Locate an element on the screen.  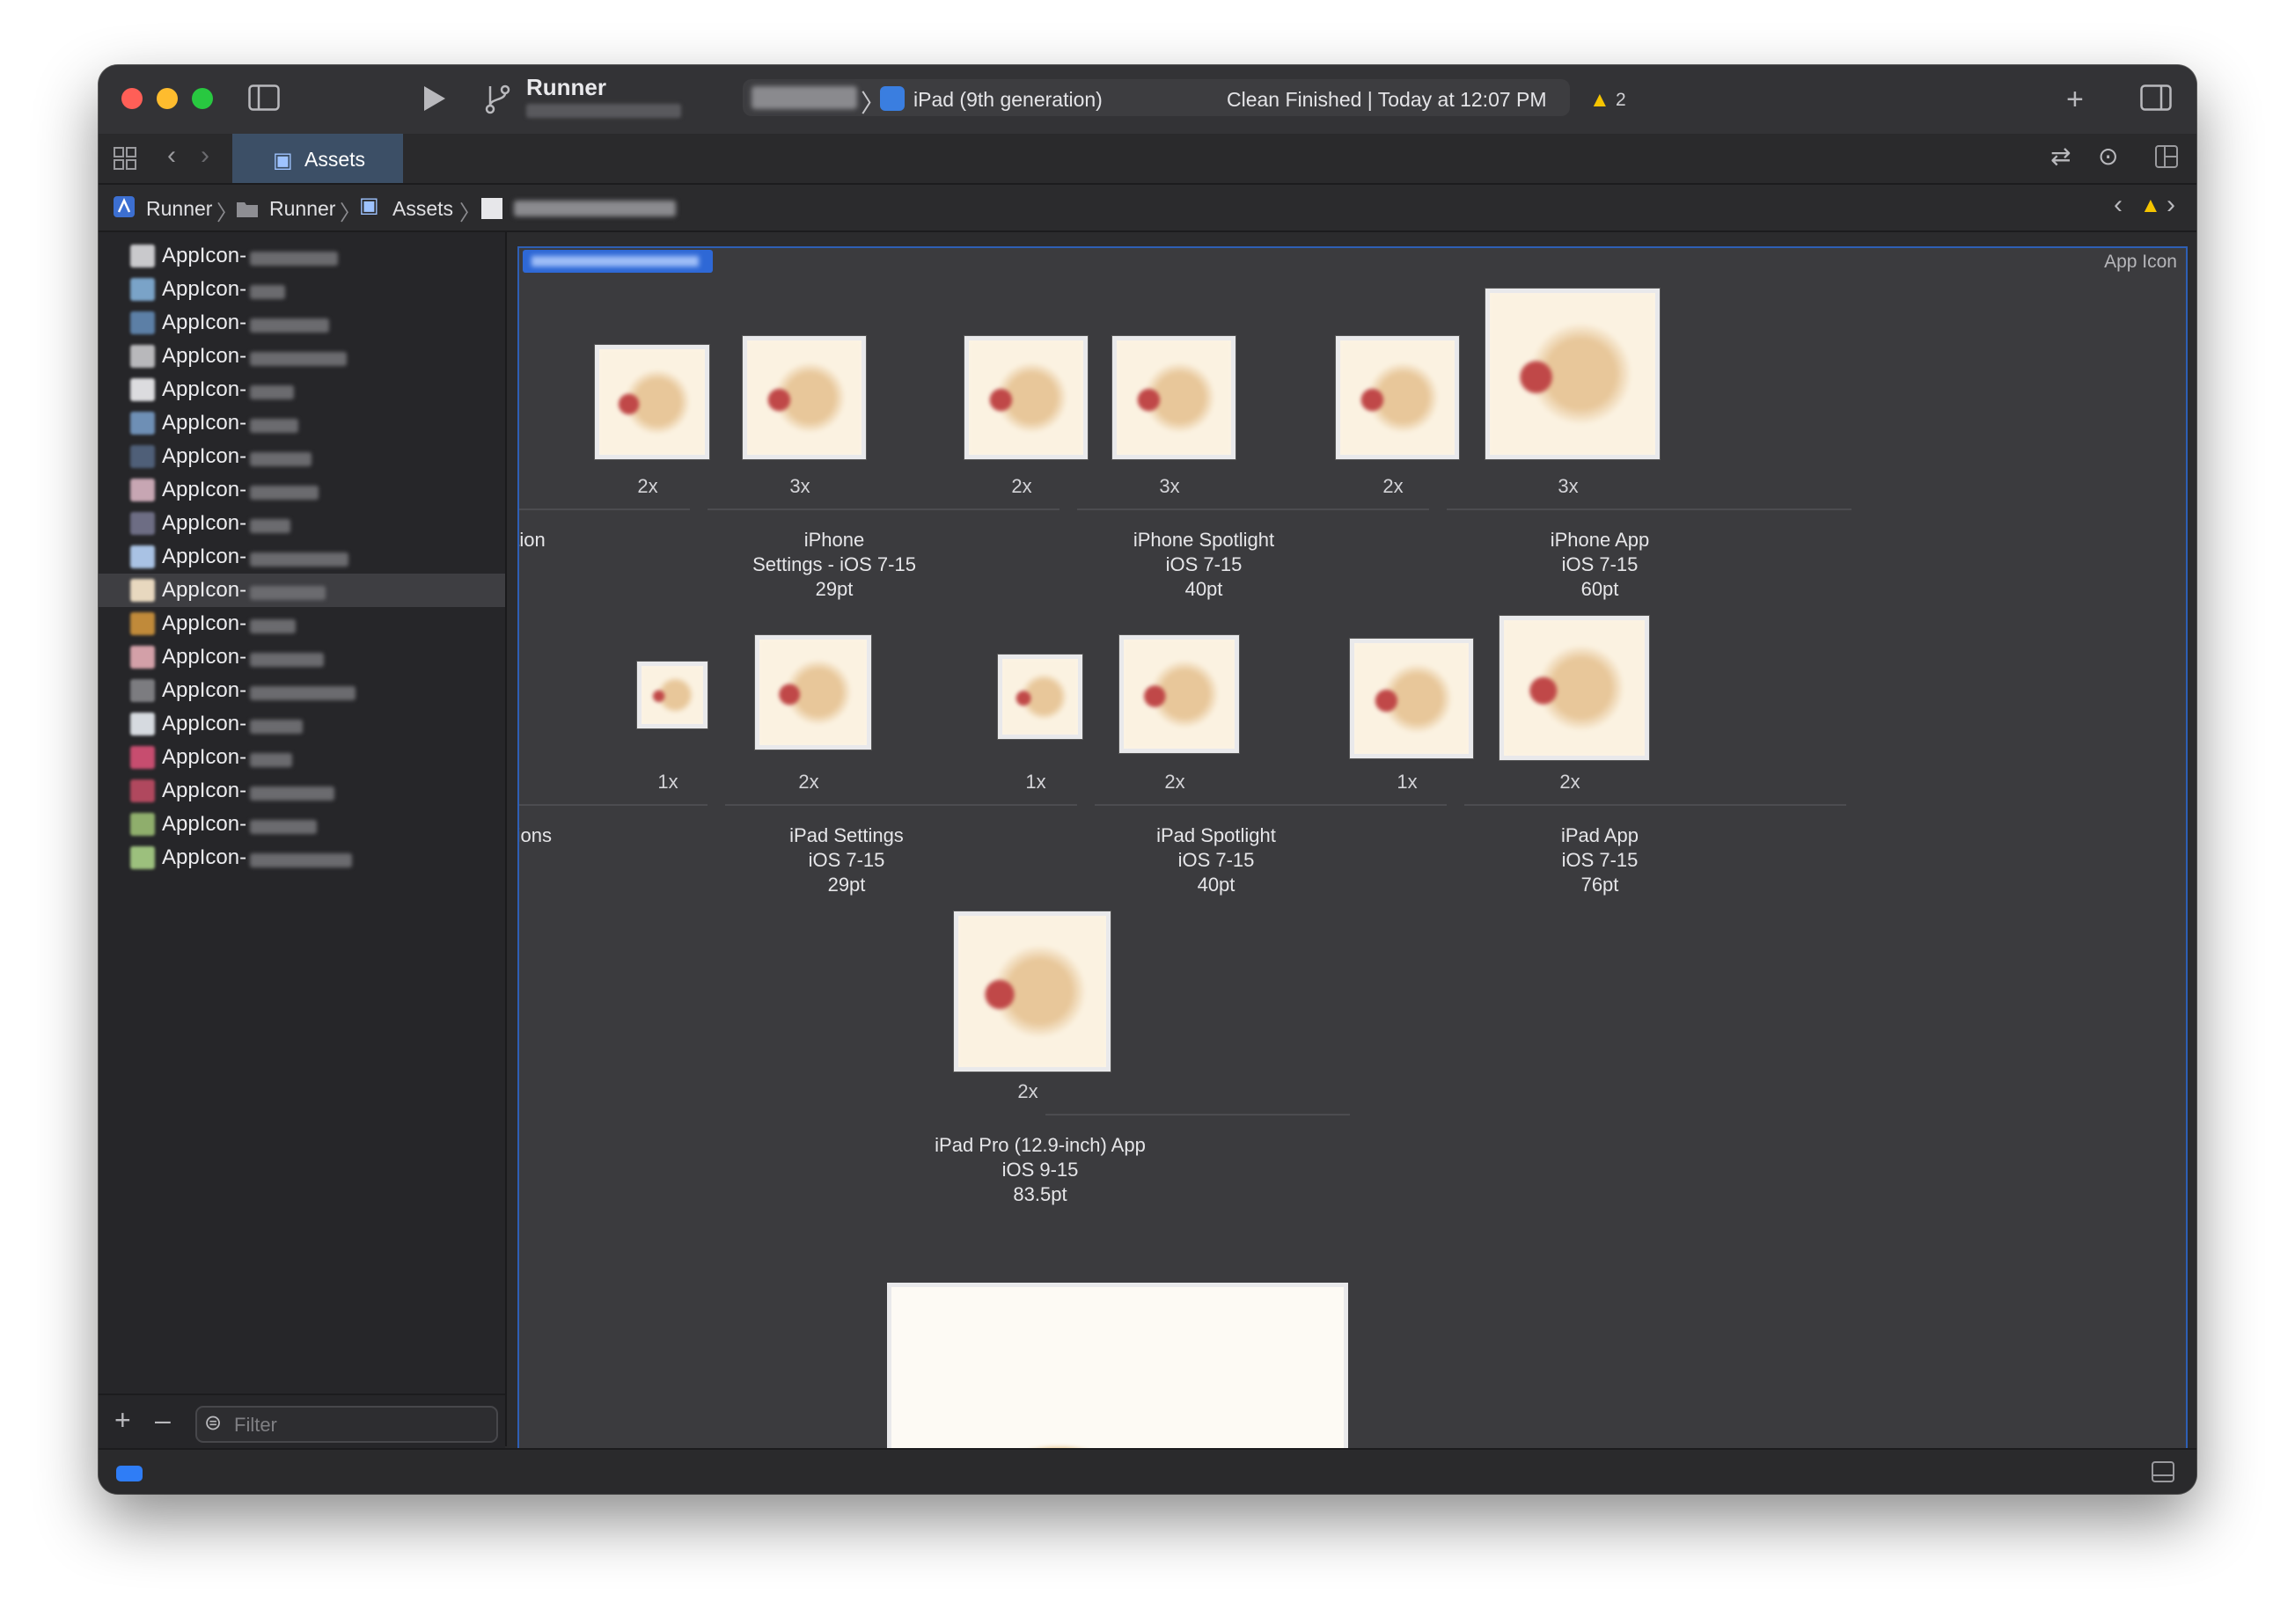
breadcrumb-item-folder: Runner is located at coordinates (302, 209).